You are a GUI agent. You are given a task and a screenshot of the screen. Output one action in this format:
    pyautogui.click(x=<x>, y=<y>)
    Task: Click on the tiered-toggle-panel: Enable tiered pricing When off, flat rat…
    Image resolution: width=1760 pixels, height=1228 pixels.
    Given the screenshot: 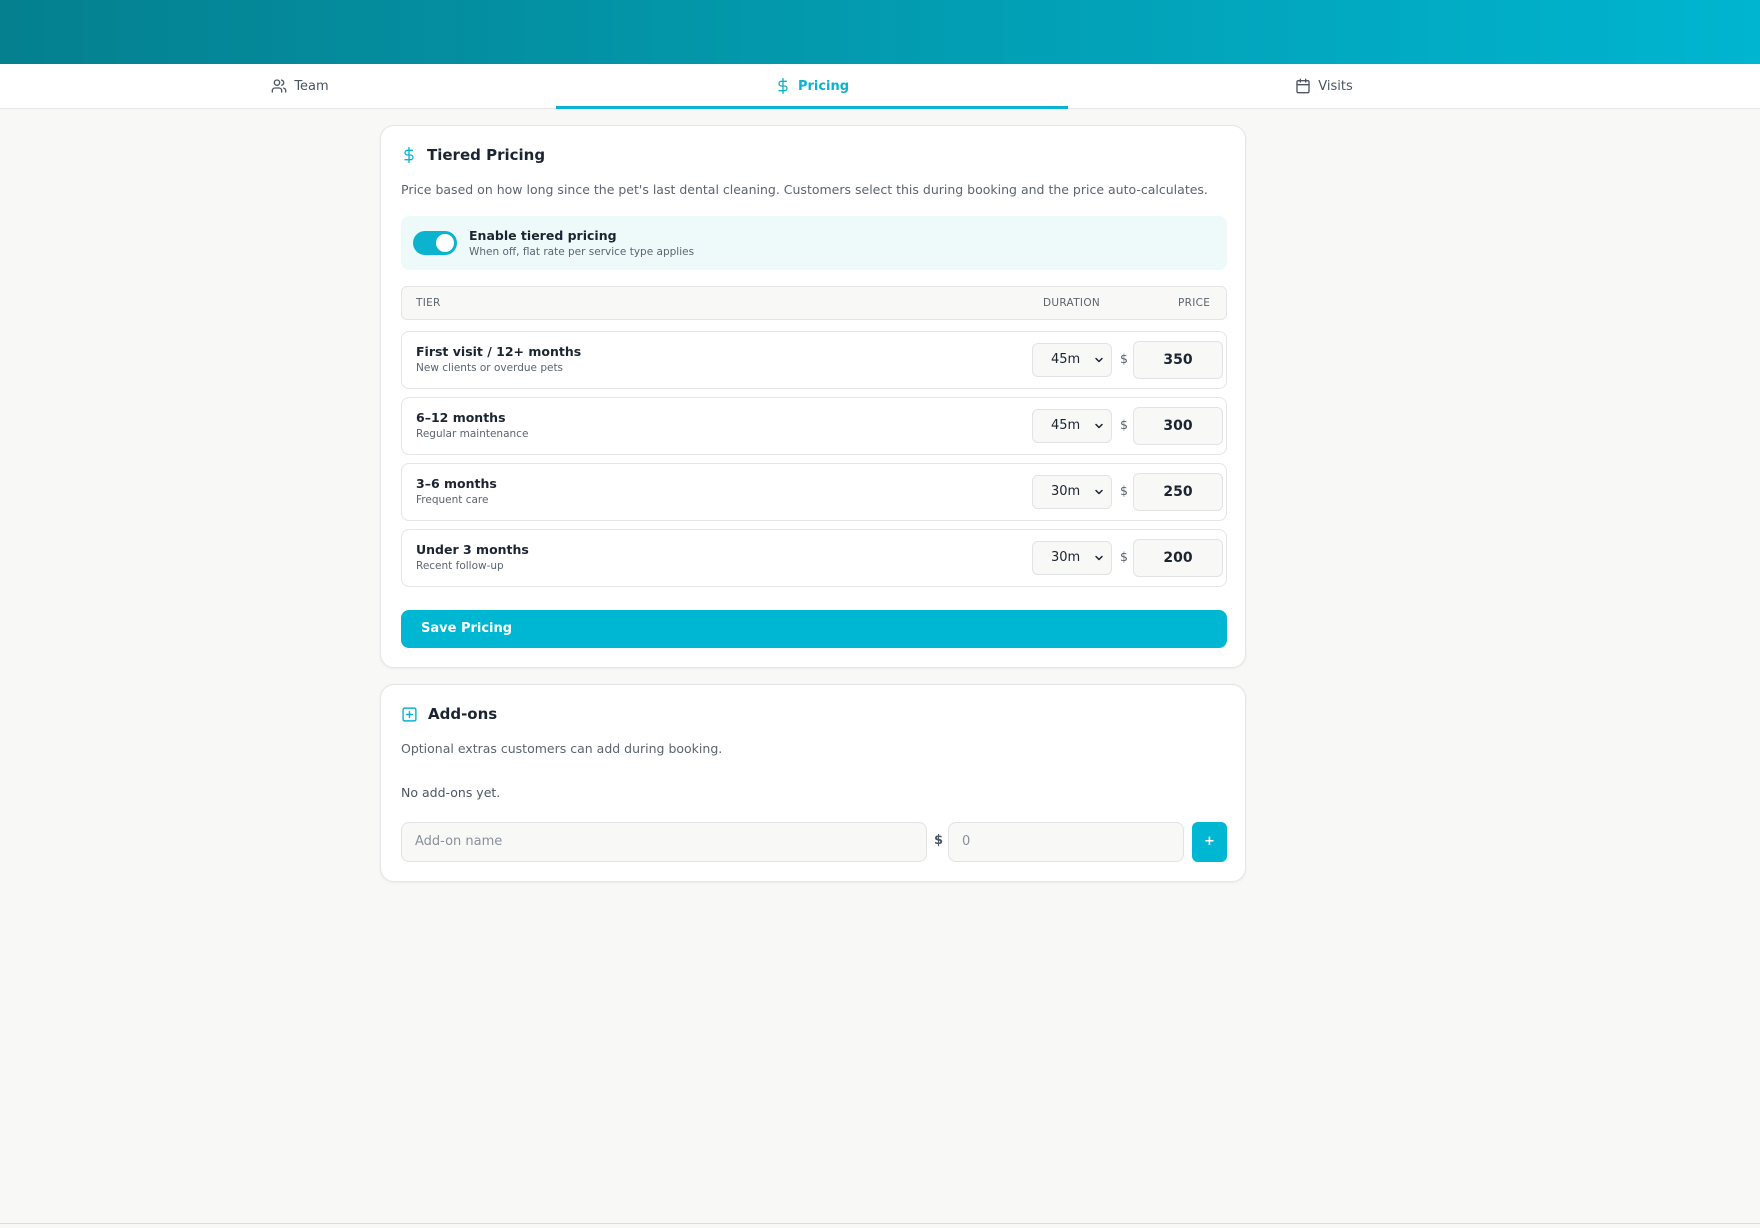 What is the action you would take?
    pyautogui.click(x=814, y=243)
    